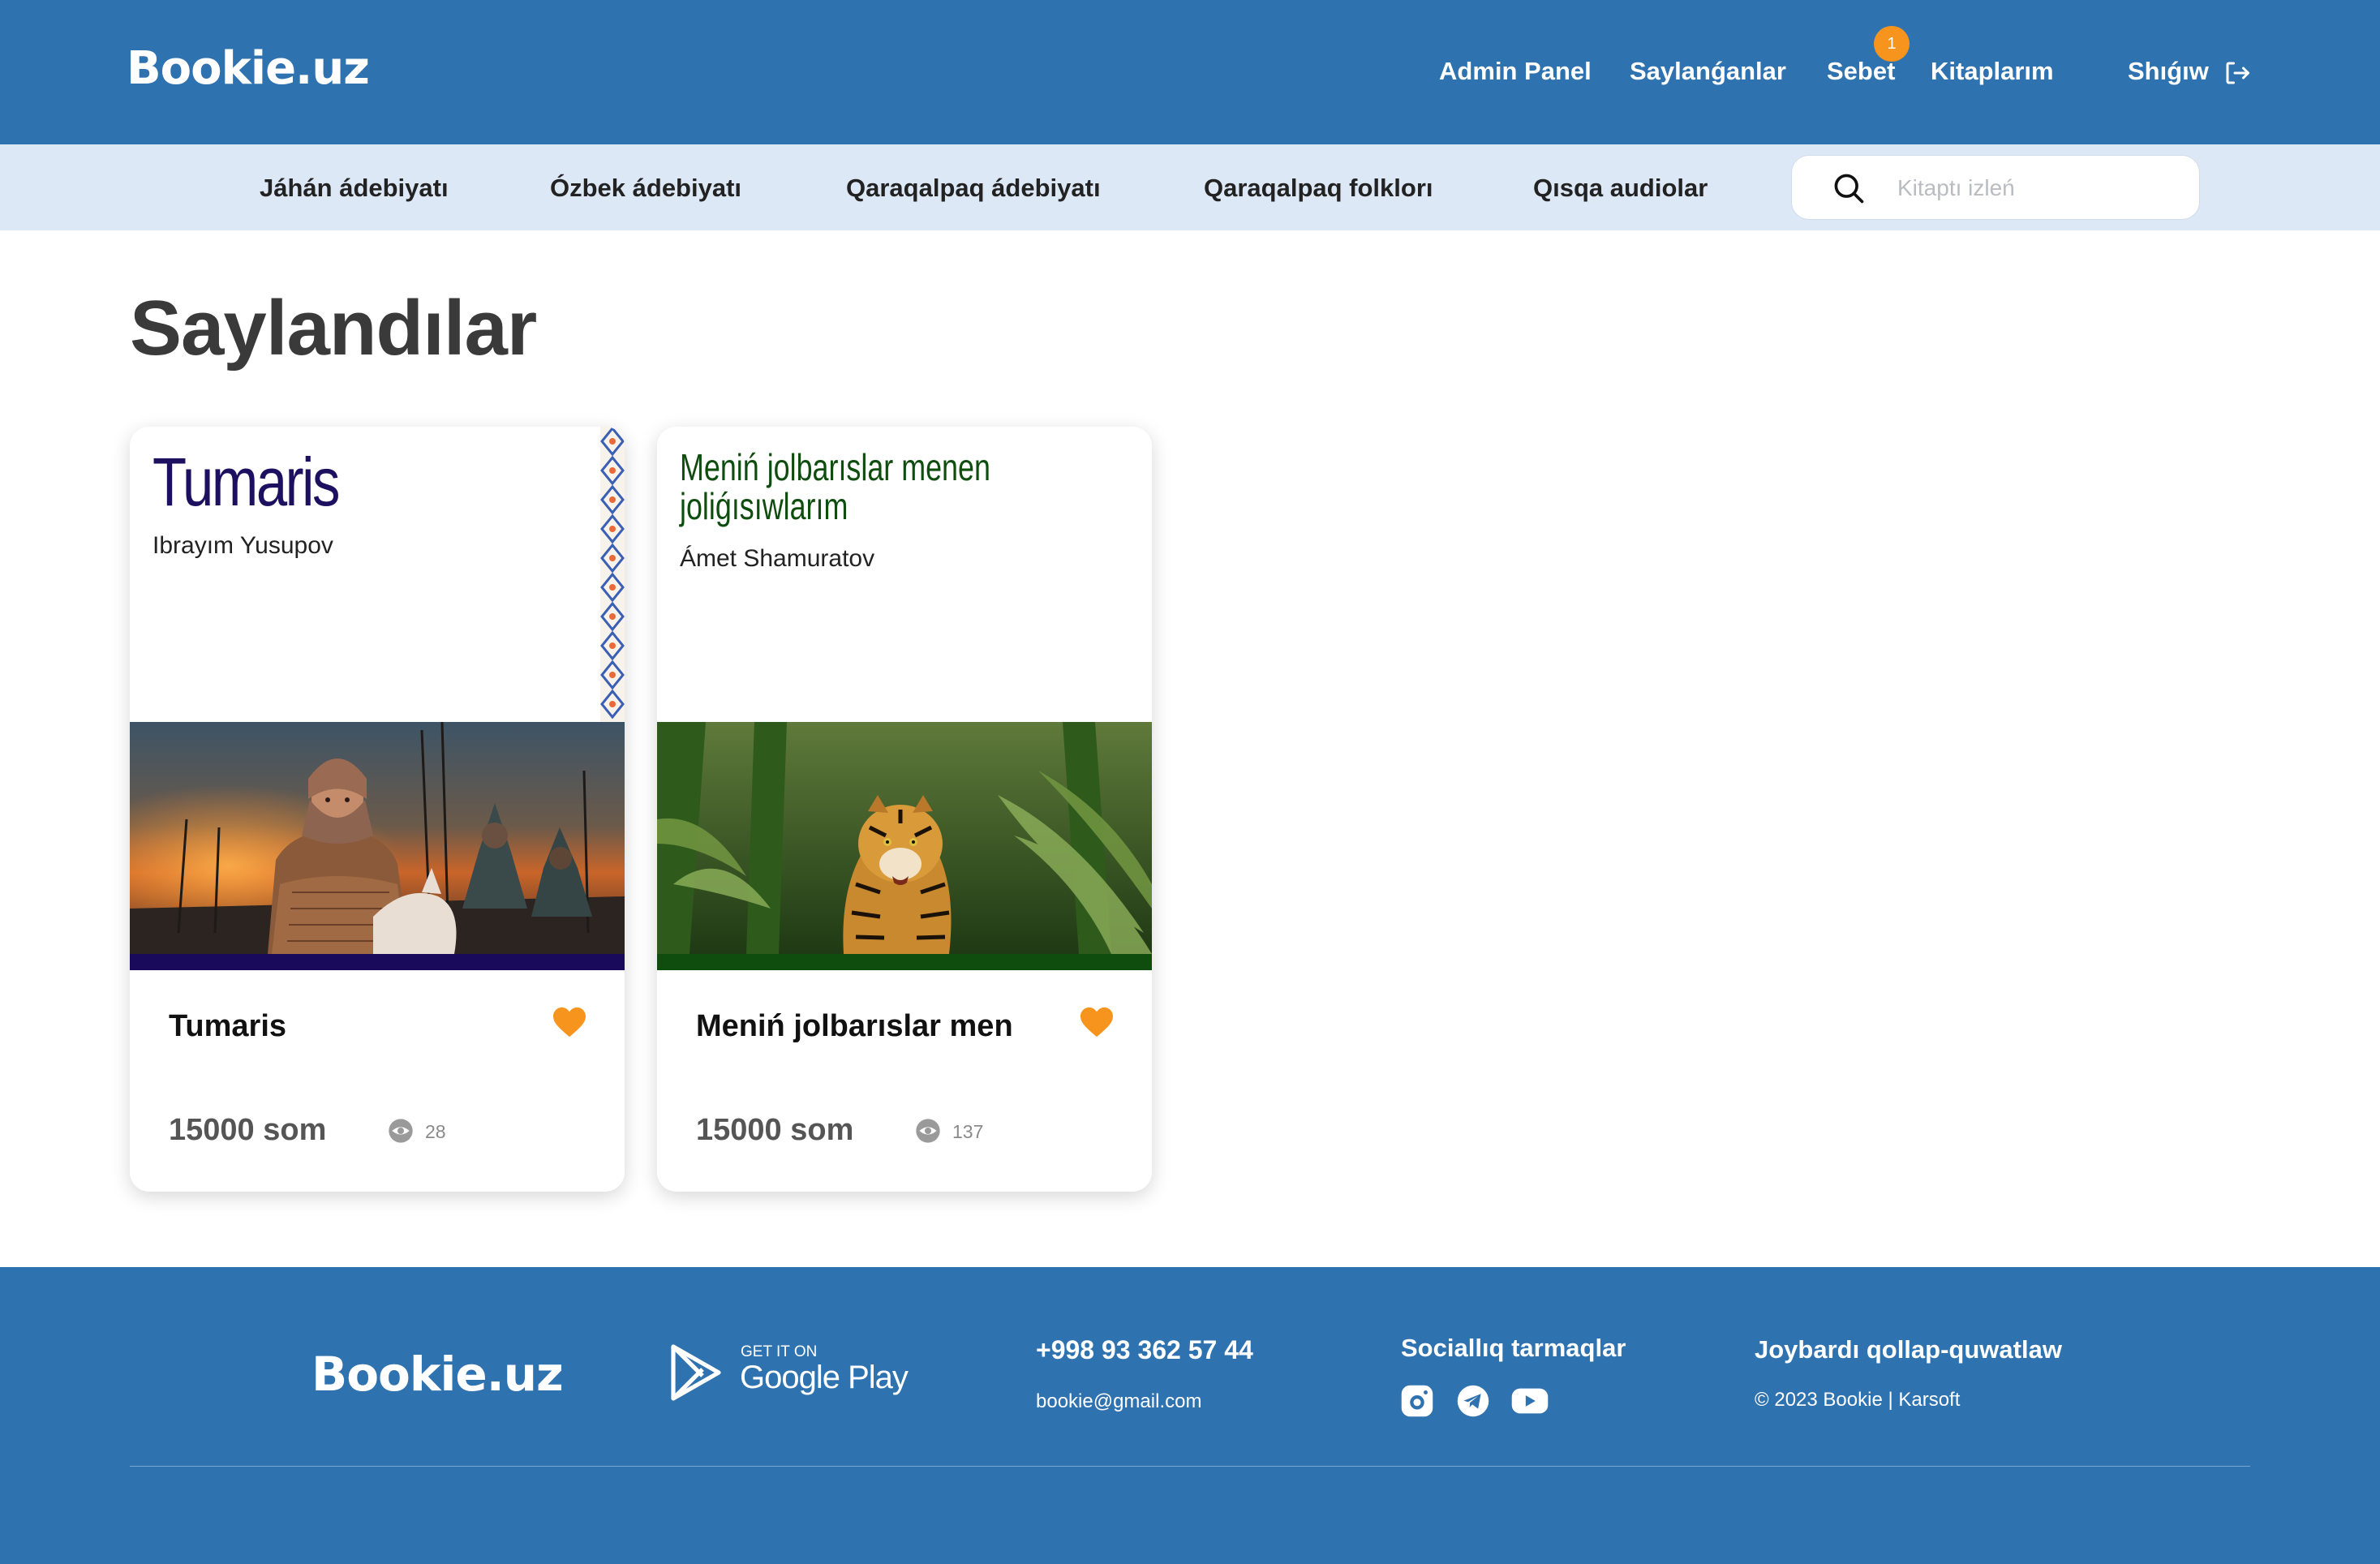 The image size is (2380, 1564). Describe the element at coordinates (973, 188) in the screenshot. I see `category-karakalpak-literature: Qaraqalpaq ádebiyatı` at that location.